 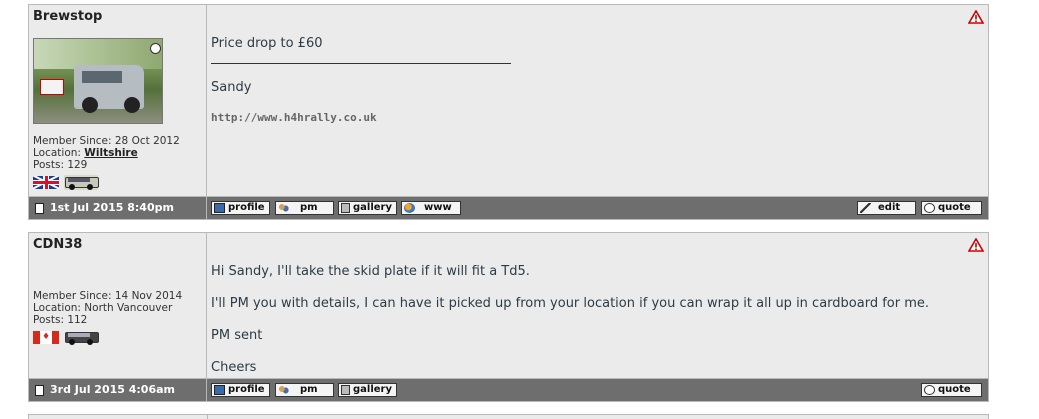 I want to click on member-since: Member Since: 28 Oct 2012, so click(x=106, y=141).